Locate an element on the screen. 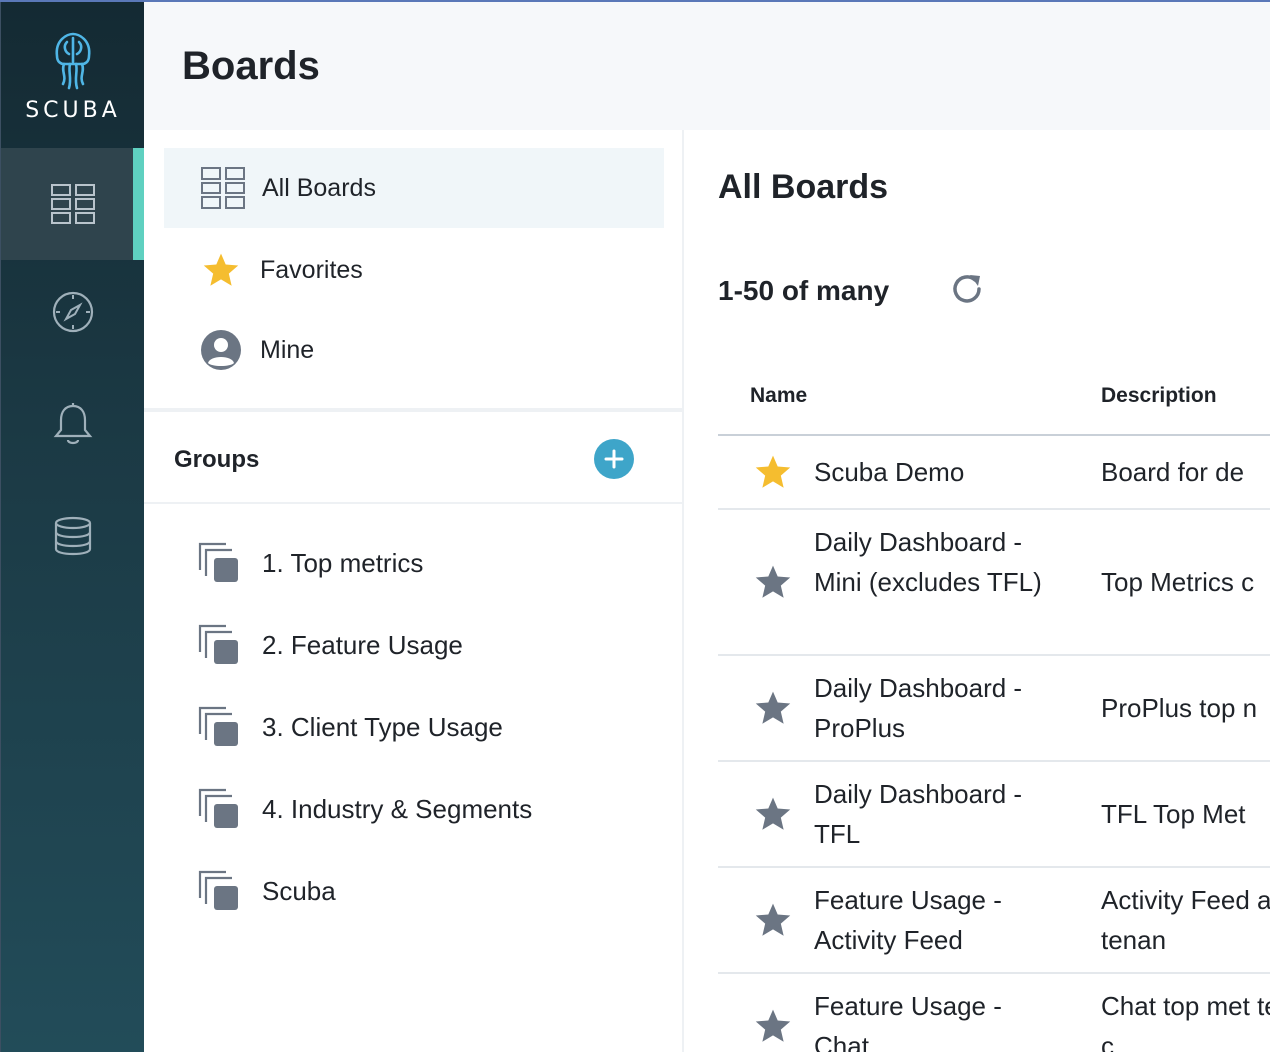 The image size is (1270, 1052). compass-icon is located at coordinates (73, 312).